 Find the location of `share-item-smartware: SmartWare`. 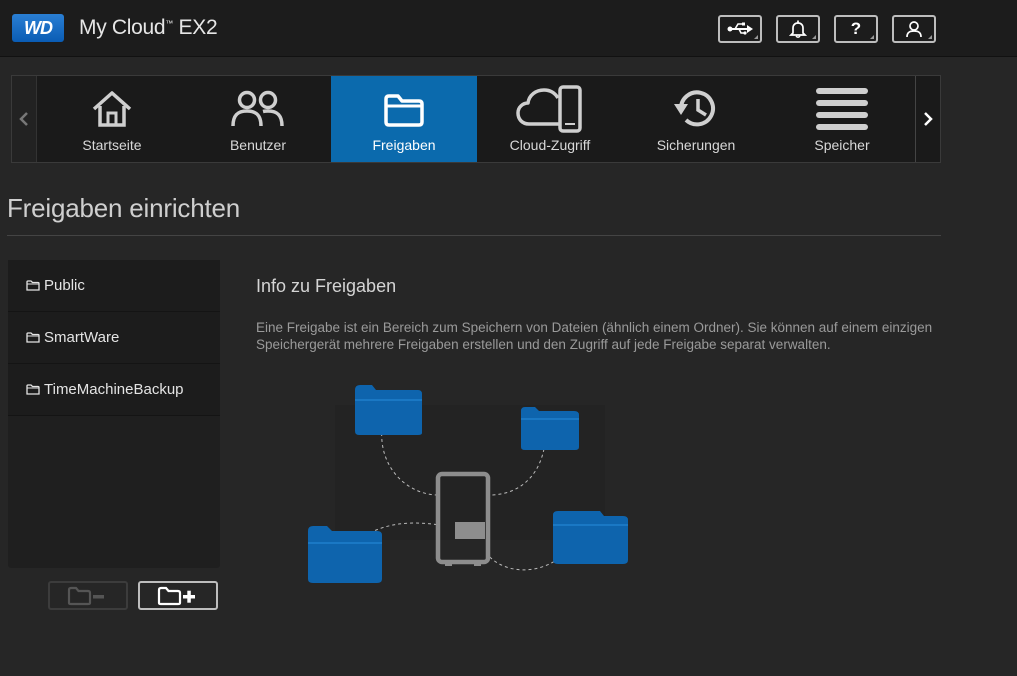

share-item-smartware: SmartWare is located at coordinates (114, 338).